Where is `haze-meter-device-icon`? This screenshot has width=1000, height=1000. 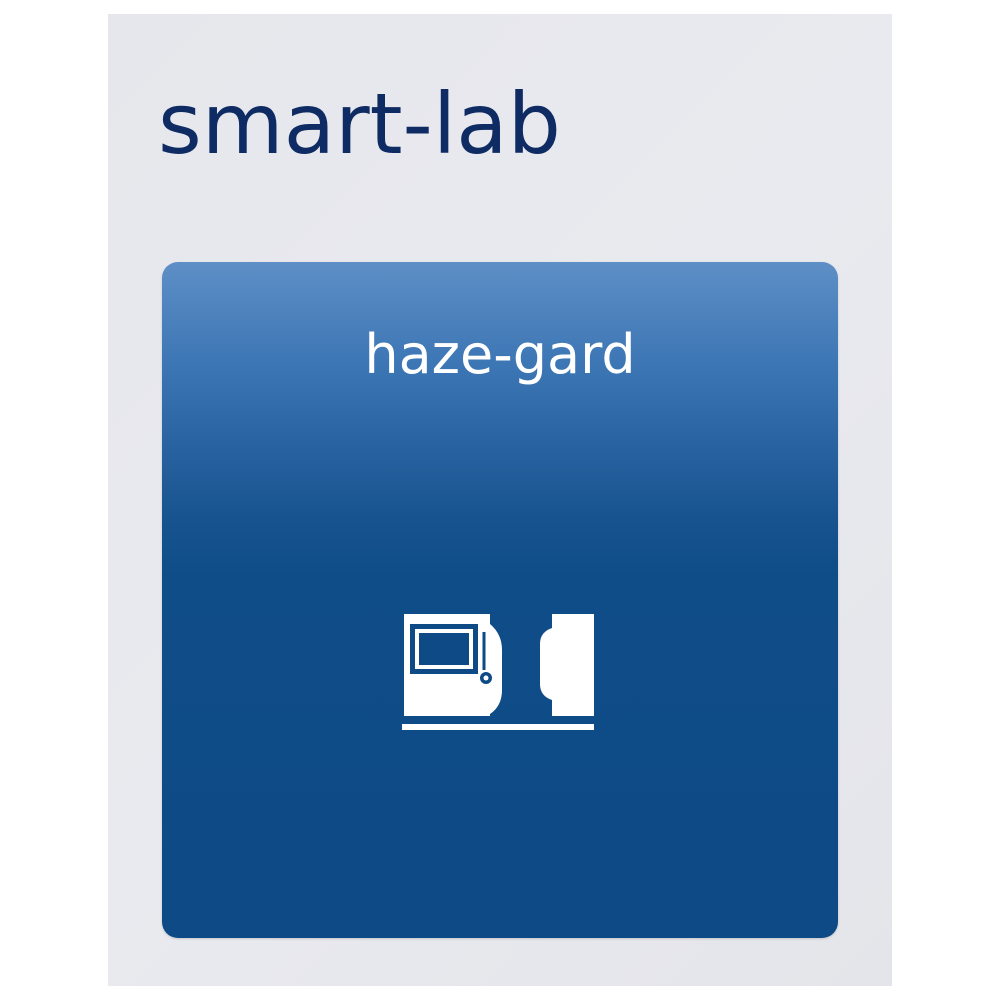
haze-meter-device-icon is located at coordinates (498, 672).